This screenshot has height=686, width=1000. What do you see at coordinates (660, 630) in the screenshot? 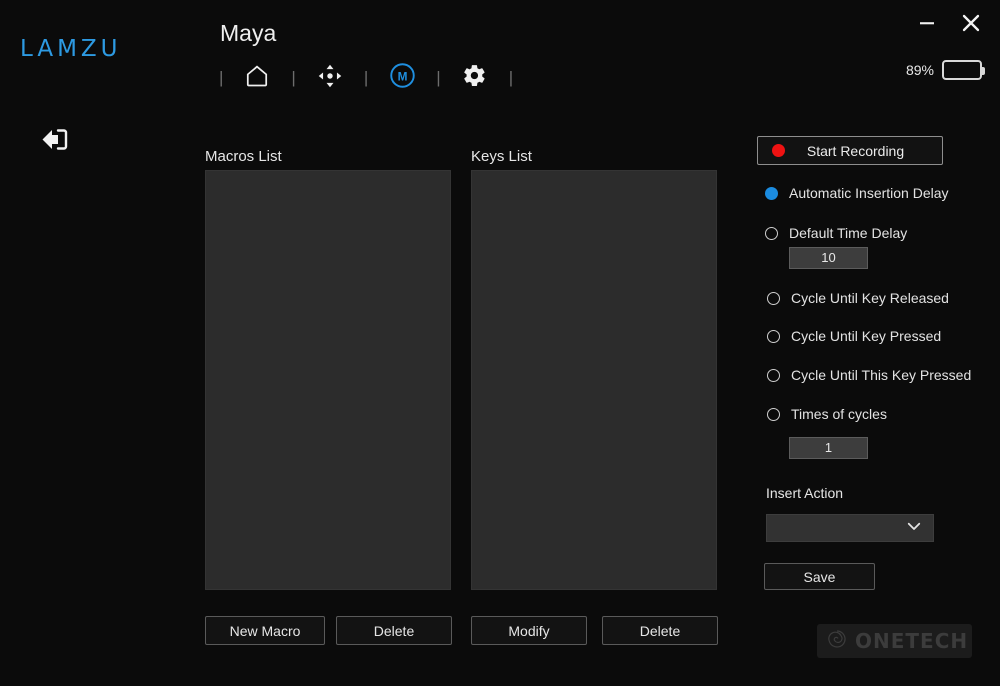
I see `delete-key-button: Delete` at bounding box center [660, 630].